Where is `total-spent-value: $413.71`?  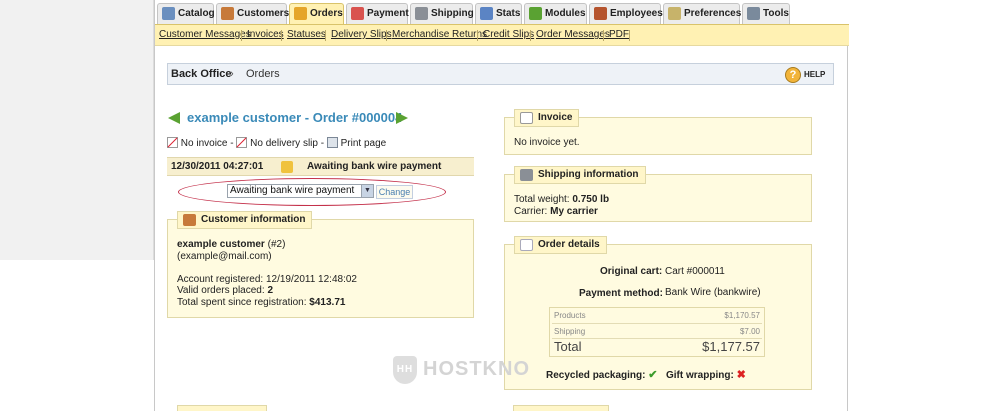 total-spent-value: $413.71 is located at coordinates (327, 302).